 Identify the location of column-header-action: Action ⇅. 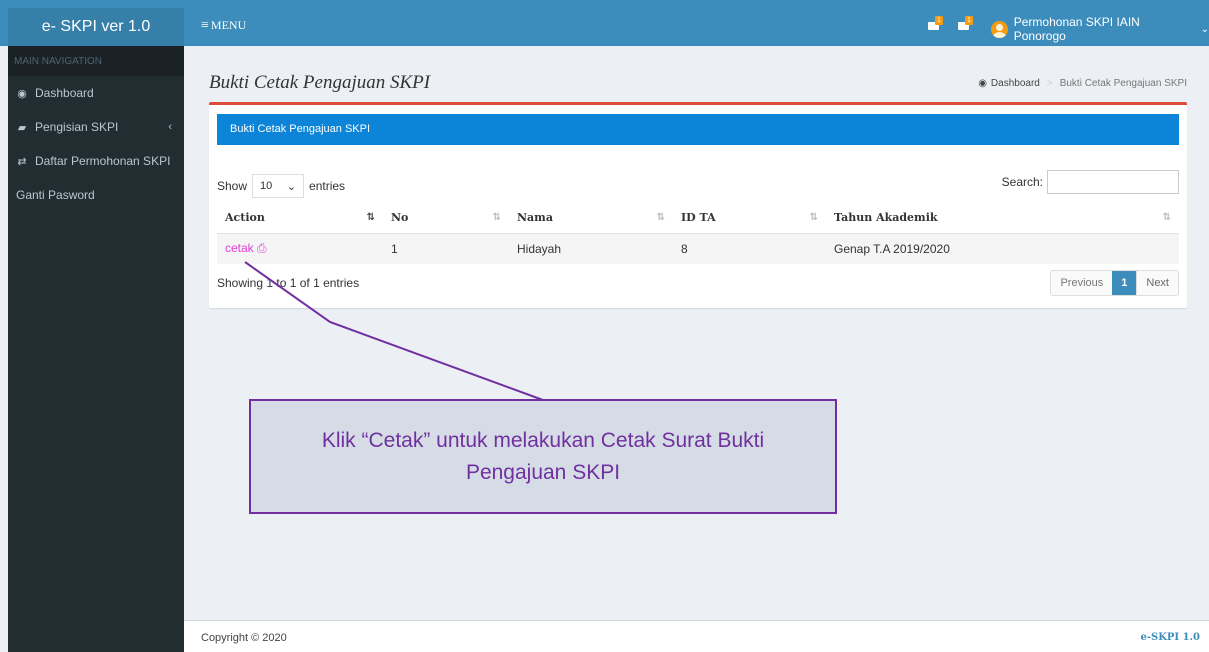
(300, 218).